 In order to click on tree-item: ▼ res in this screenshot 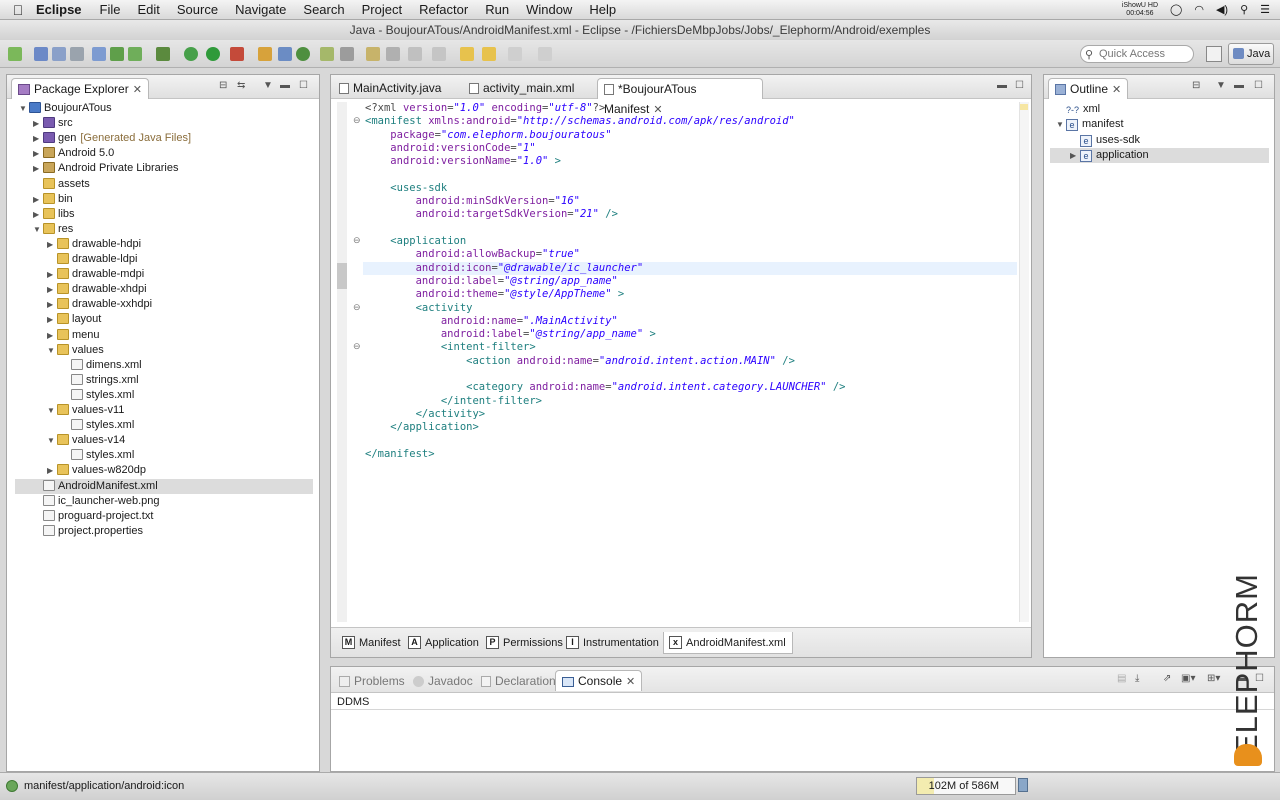, I will do `click(53, 229)`.